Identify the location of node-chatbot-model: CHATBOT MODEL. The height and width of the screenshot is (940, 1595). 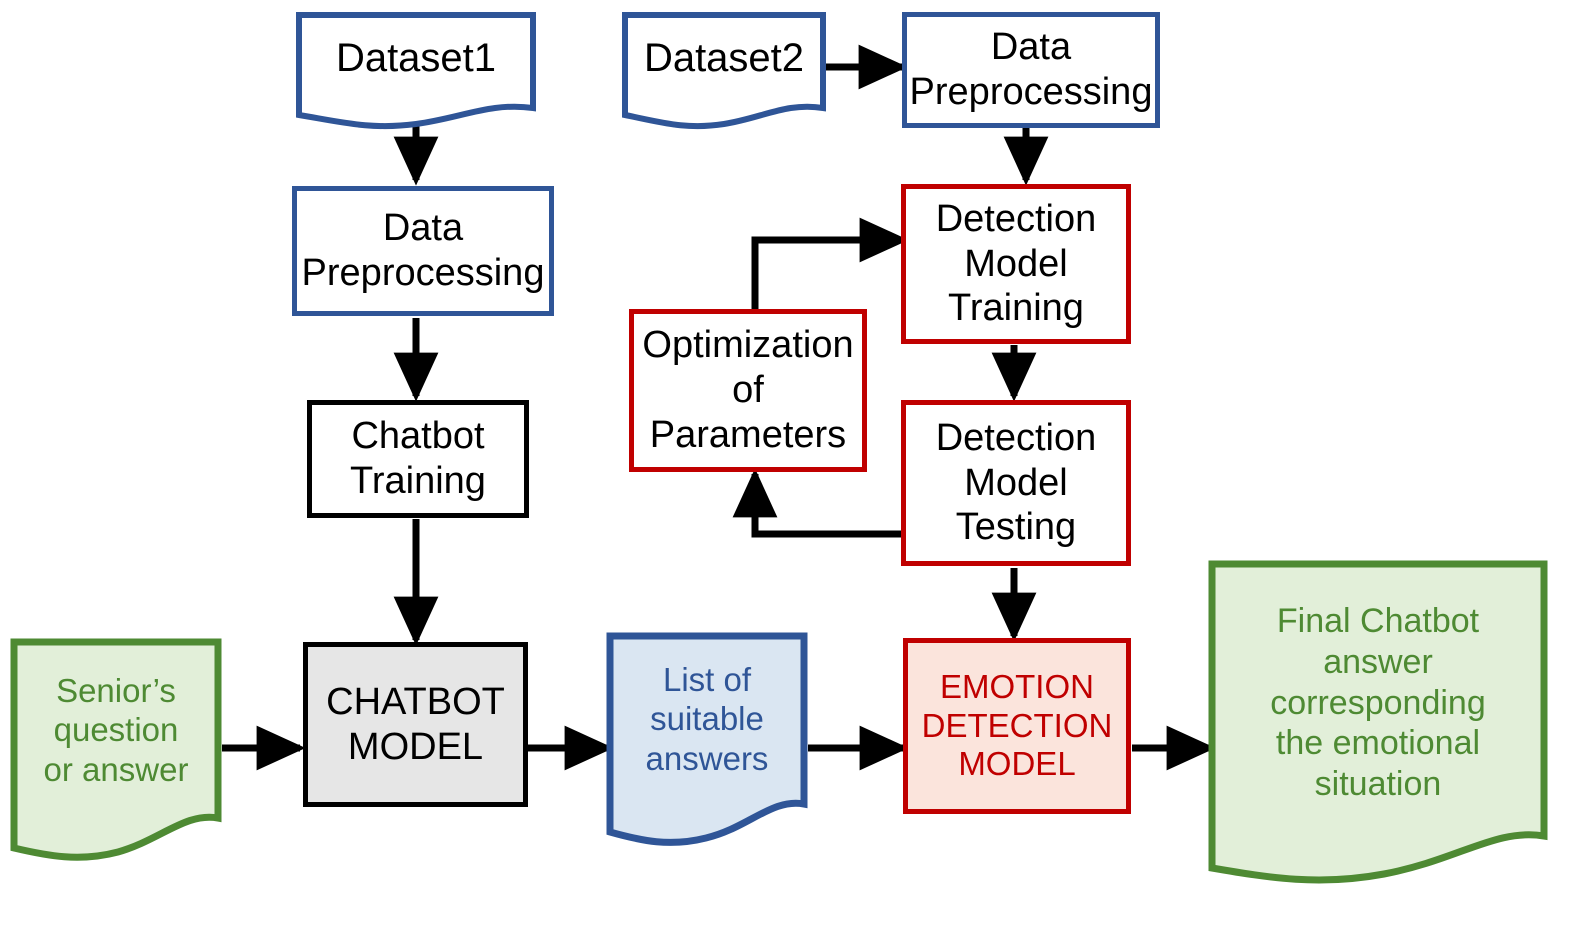
(415, 724).